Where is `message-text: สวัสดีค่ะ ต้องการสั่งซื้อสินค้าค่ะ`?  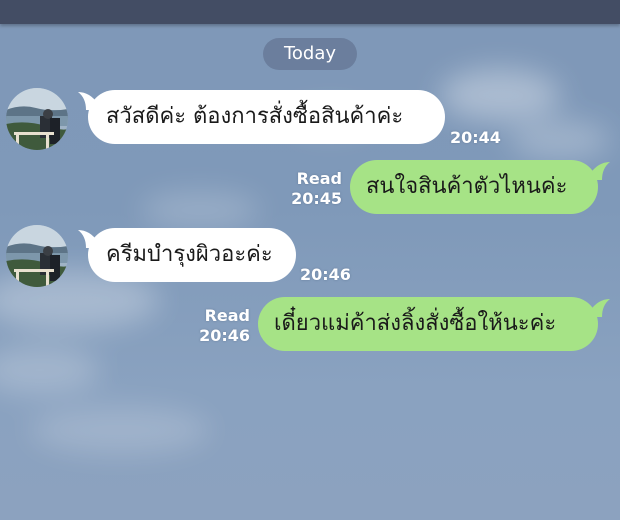
message-text: สวัสดีค่ะ ต้องการสั่งซื้อสินค้าค่ะ is located at coordinates (255, 116).